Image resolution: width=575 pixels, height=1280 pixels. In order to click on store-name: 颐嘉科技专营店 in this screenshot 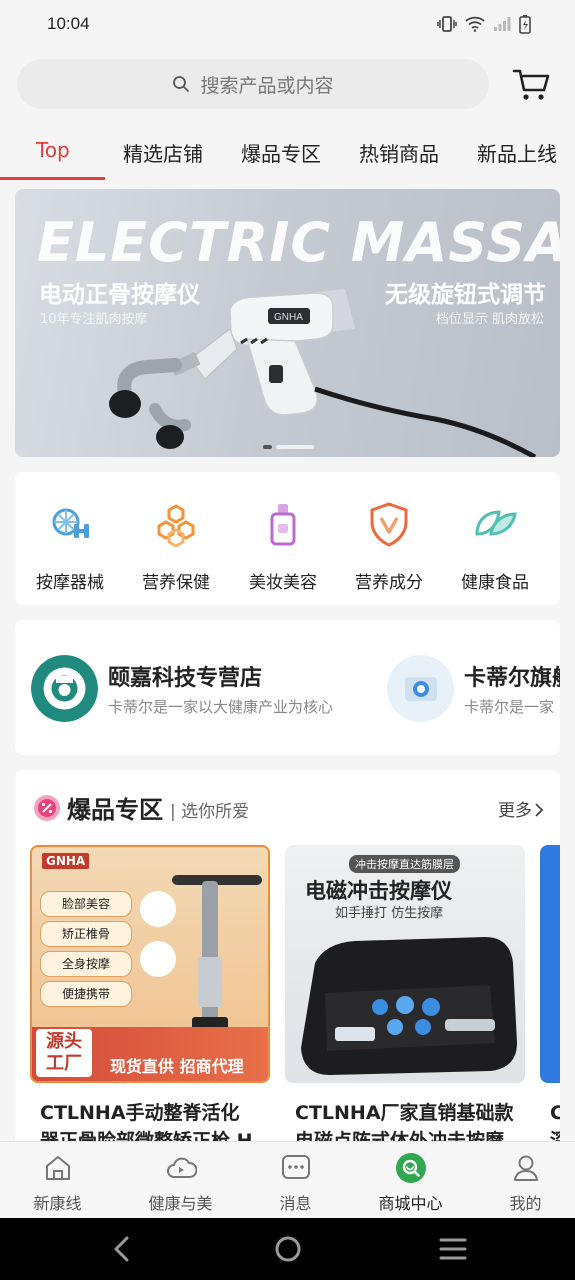, I will do `click(185, 678)`.